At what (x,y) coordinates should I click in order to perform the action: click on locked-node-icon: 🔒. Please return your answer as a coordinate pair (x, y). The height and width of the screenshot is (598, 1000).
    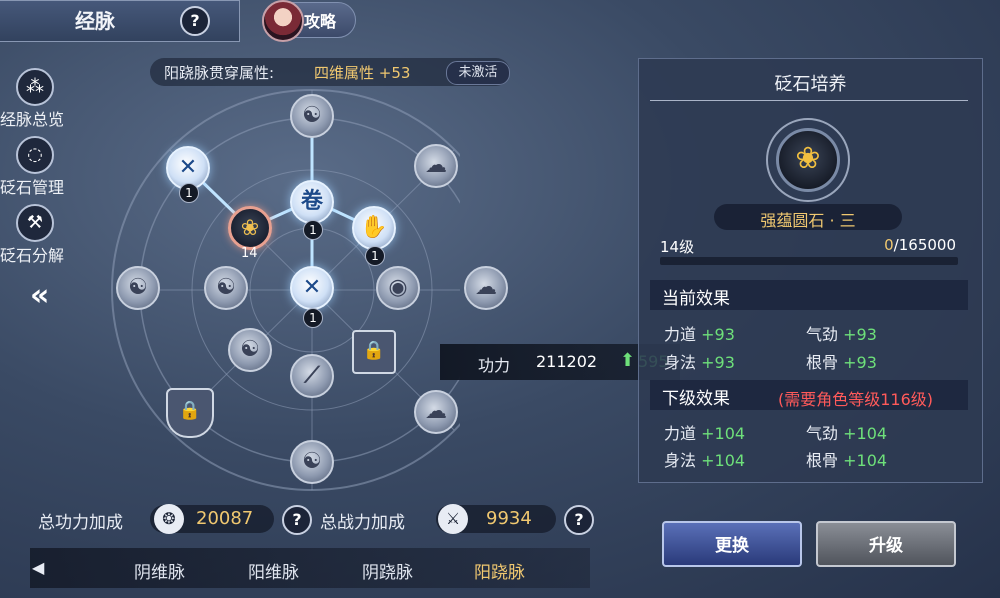
    Looking at the image, I should click on (374, 352).